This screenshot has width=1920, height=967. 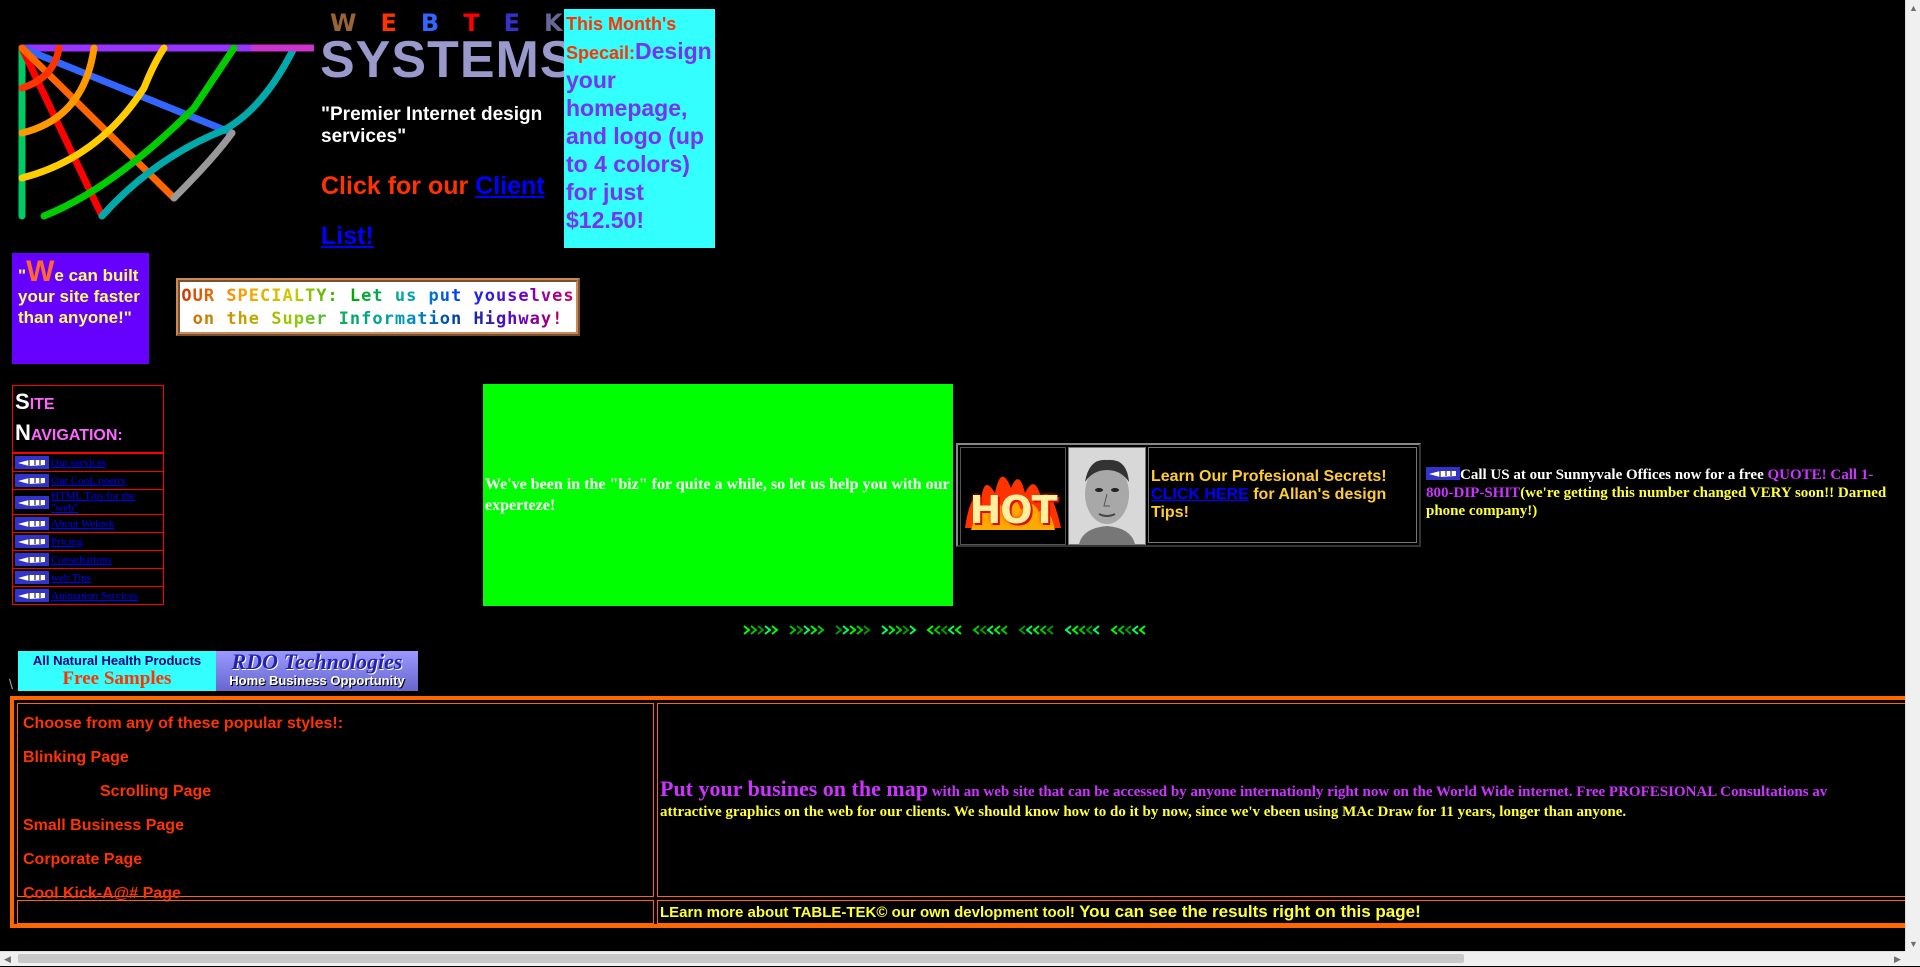 What do you see at coordinates (156, 791) in the screenshot?
I see `style-item: Scrolling Page` at bounding box center [156, 791].